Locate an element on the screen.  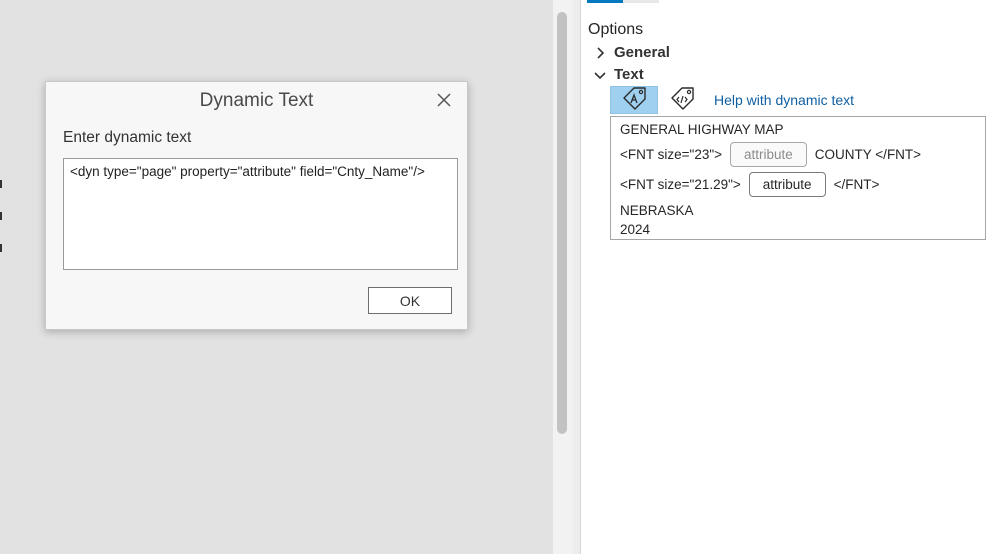
chevron-right-icon is located at coordinates (600, 52).